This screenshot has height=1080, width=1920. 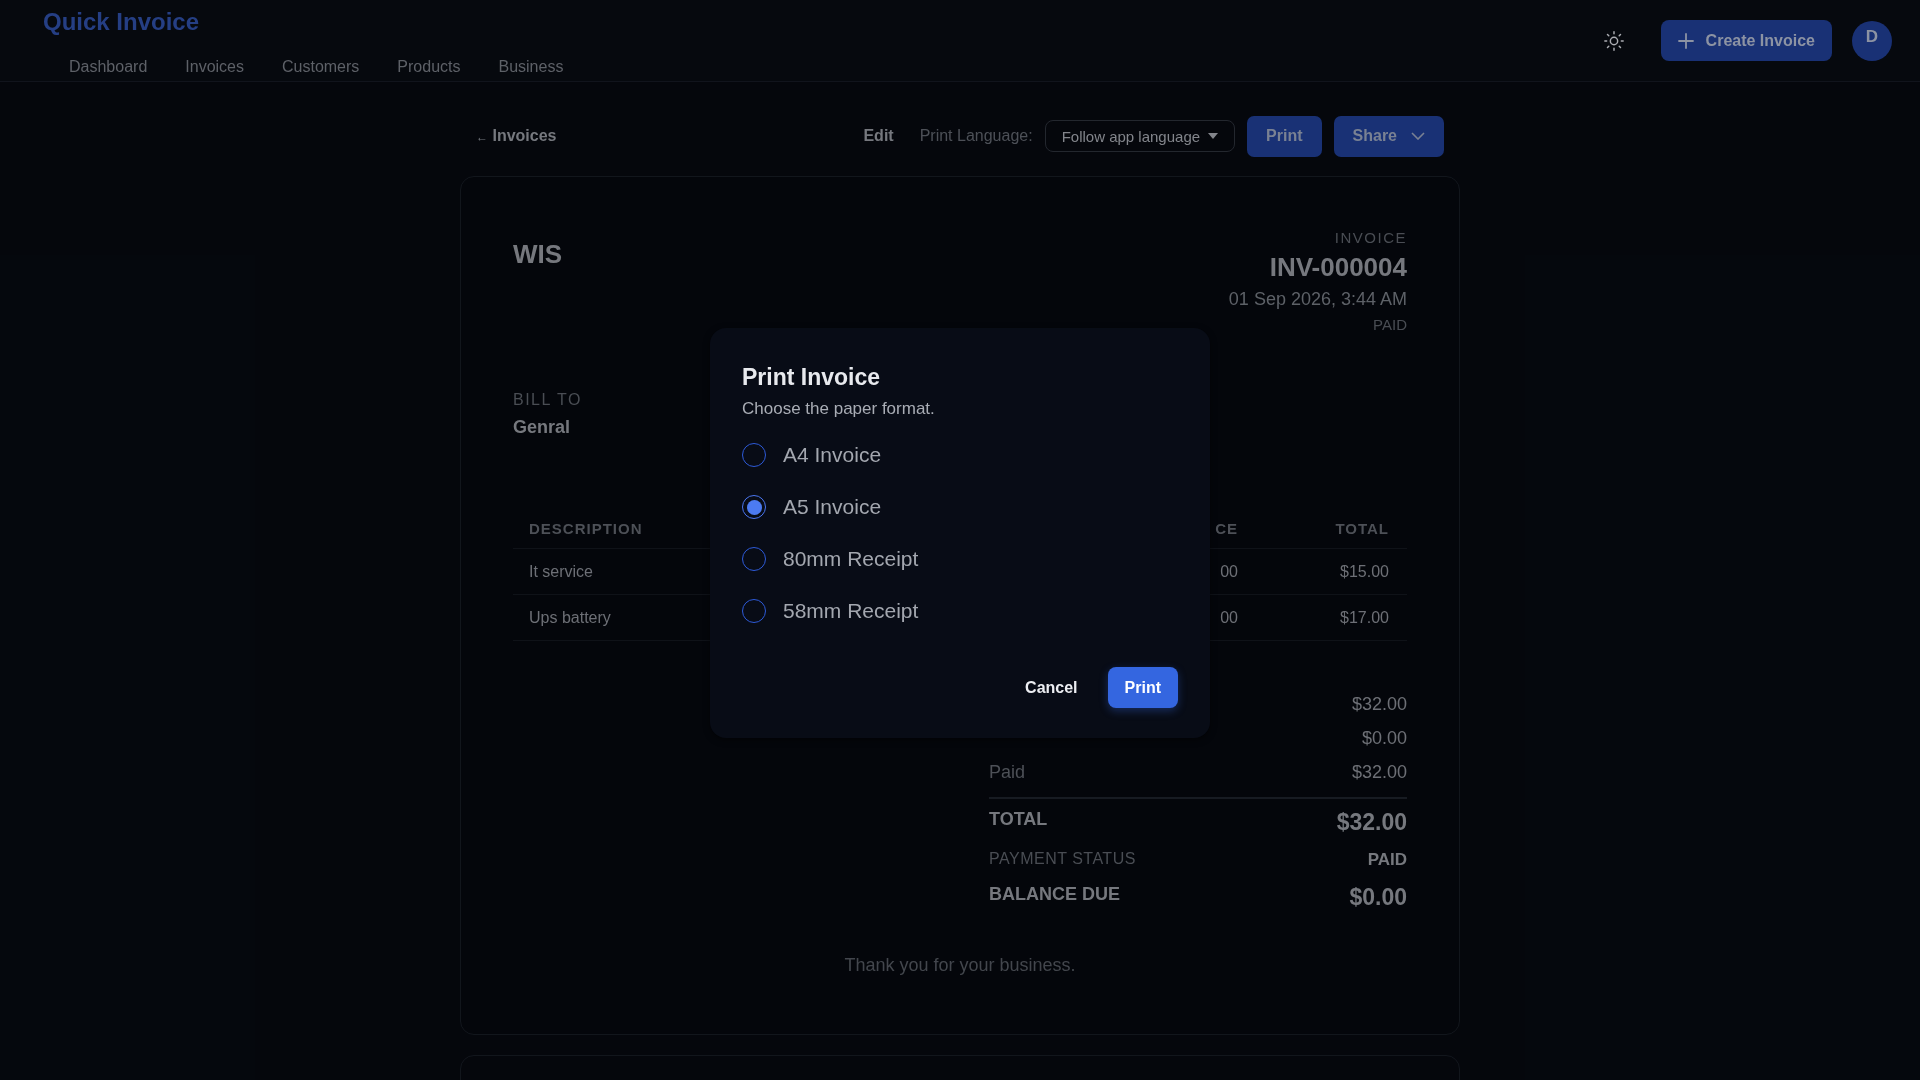 What do you see at coordinates (586, 528) in the screenshot?
I see `column-header: DESCRIPTION` at bounding box center [586, 528].